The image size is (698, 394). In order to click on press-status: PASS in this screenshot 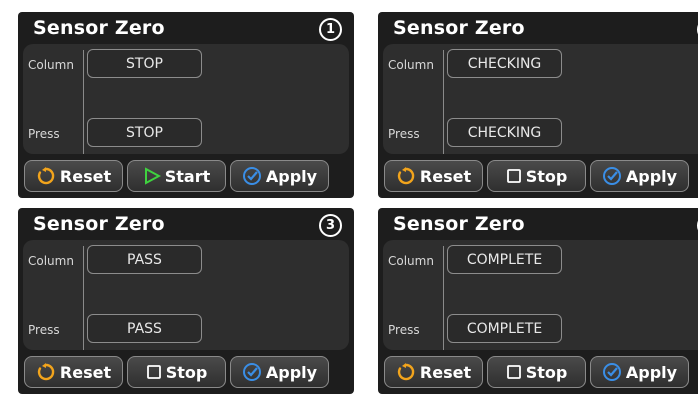, I will do `click(144, 328)`.